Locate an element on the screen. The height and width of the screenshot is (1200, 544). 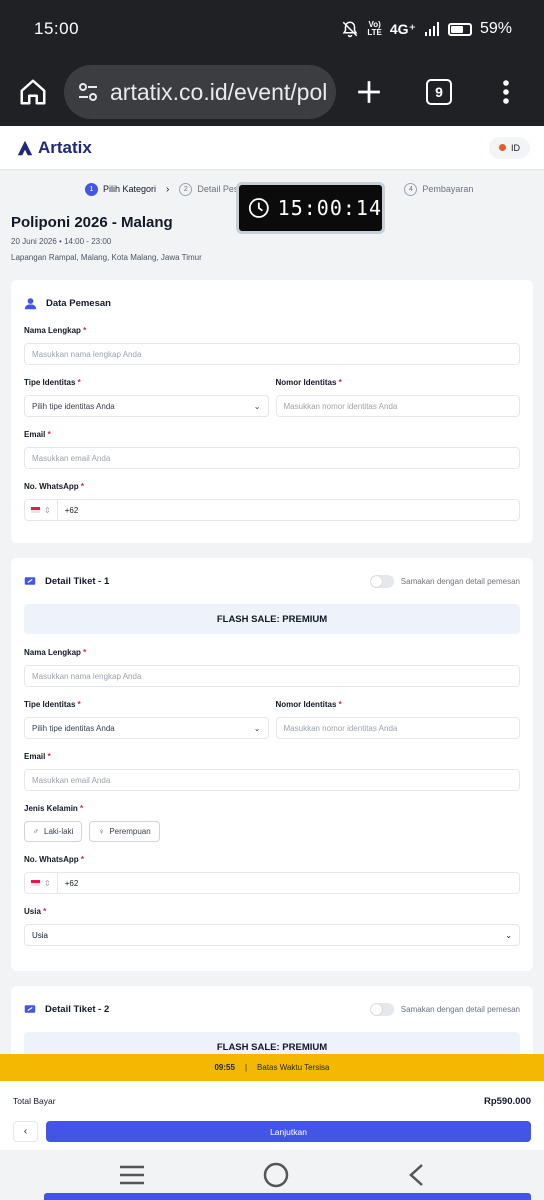
floating-clock-overlay: 15:00:14 is located at coordinates (310, 208).